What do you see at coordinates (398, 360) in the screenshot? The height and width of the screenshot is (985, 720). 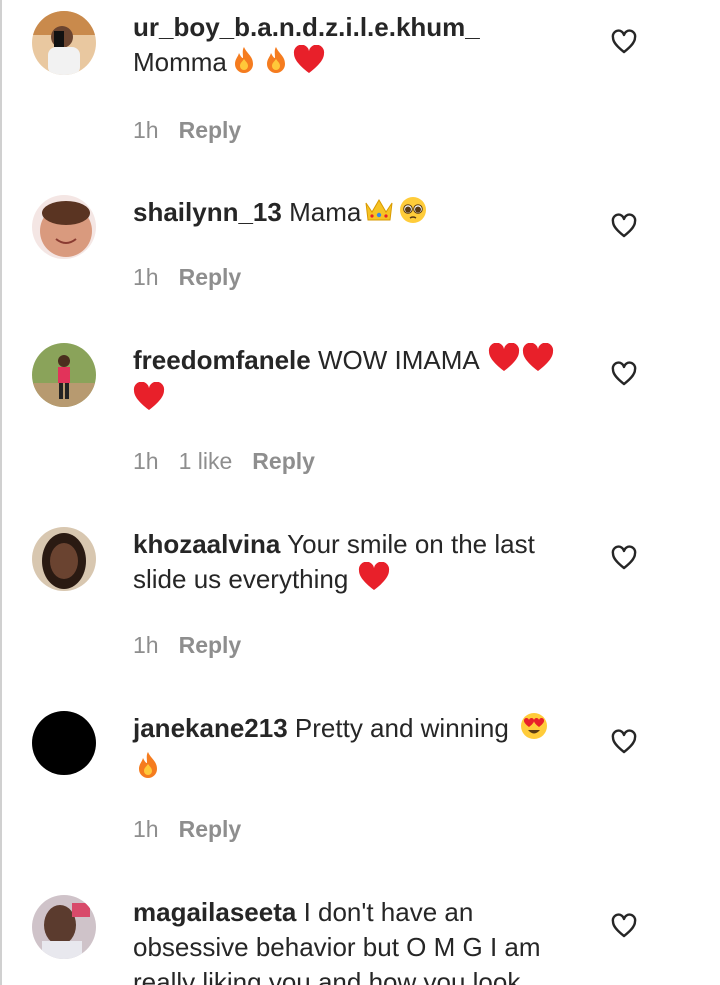 I see `comment-body: WOW IMAMA` at bounding box center [398, 360].